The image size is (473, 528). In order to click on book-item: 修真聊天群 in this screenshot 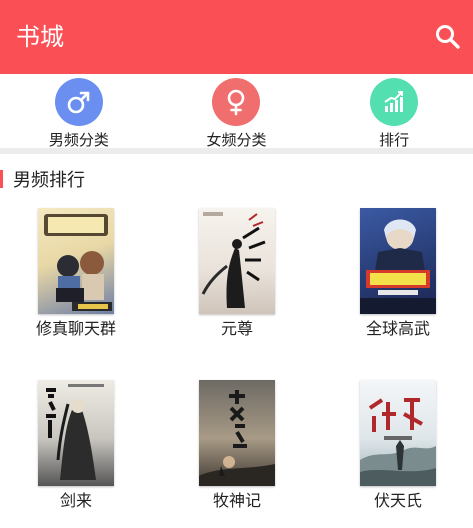, I will do `click(76, 274)`.